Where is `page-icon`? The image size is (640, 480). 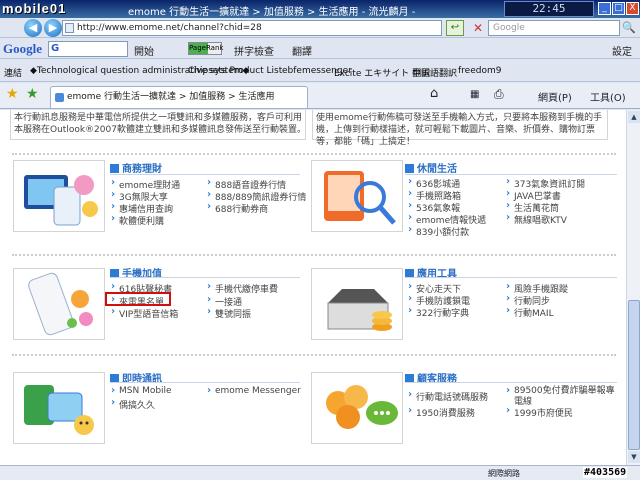 page-icon is located at coordinates (69, 28).